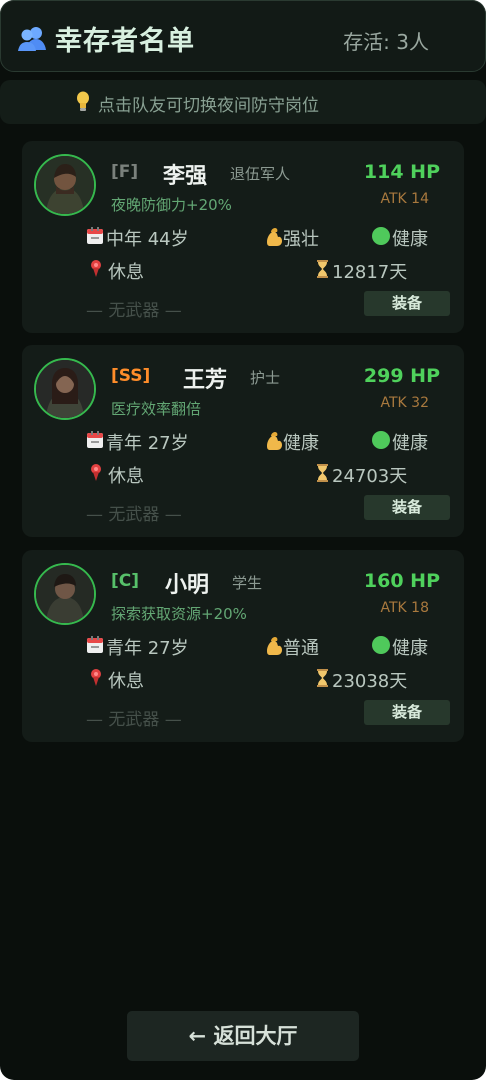 The image size is (486, 1080). I want to click on survivor-age: 中年 44岁, so click(147, 239).